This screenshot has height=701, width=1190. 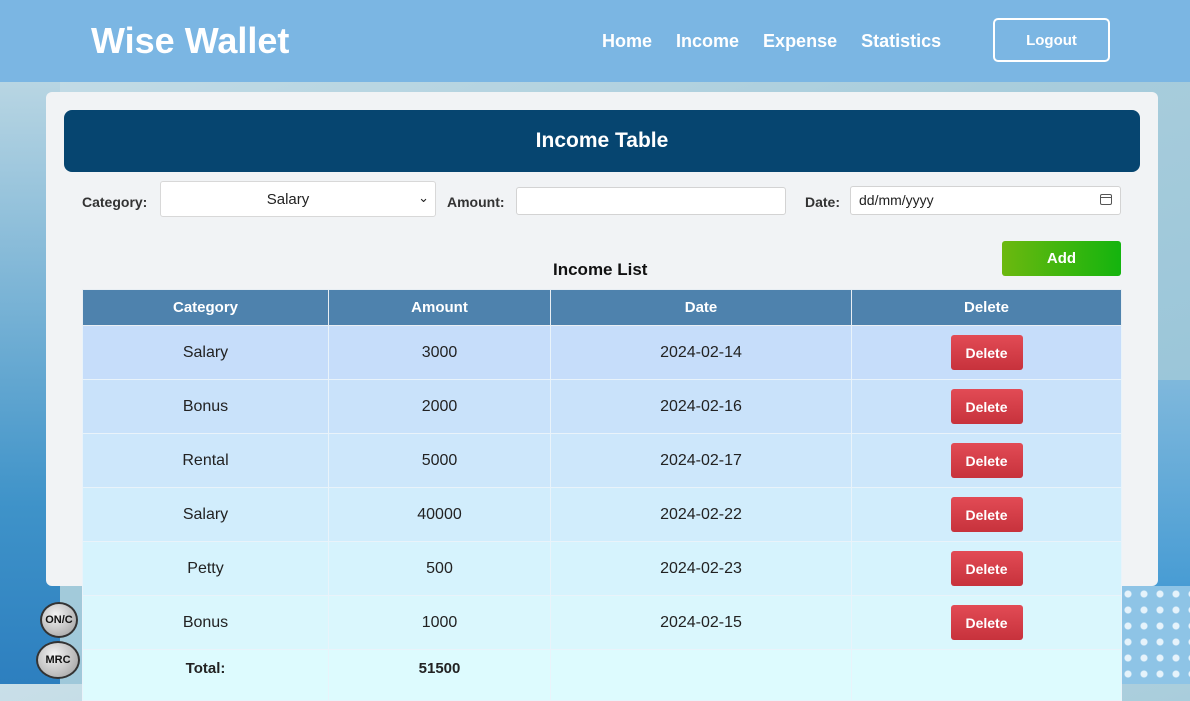 I want to click on cell-date: 2024-02-14, so click(x=701, y=352).